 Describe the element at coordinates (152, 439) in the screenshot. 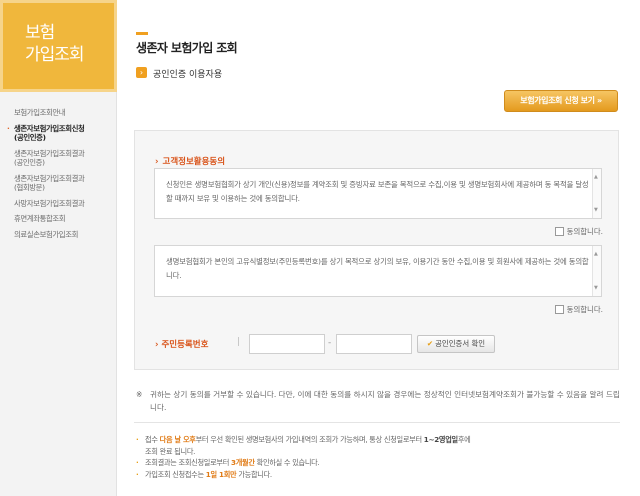

I see `info-text: 접수` at that location.